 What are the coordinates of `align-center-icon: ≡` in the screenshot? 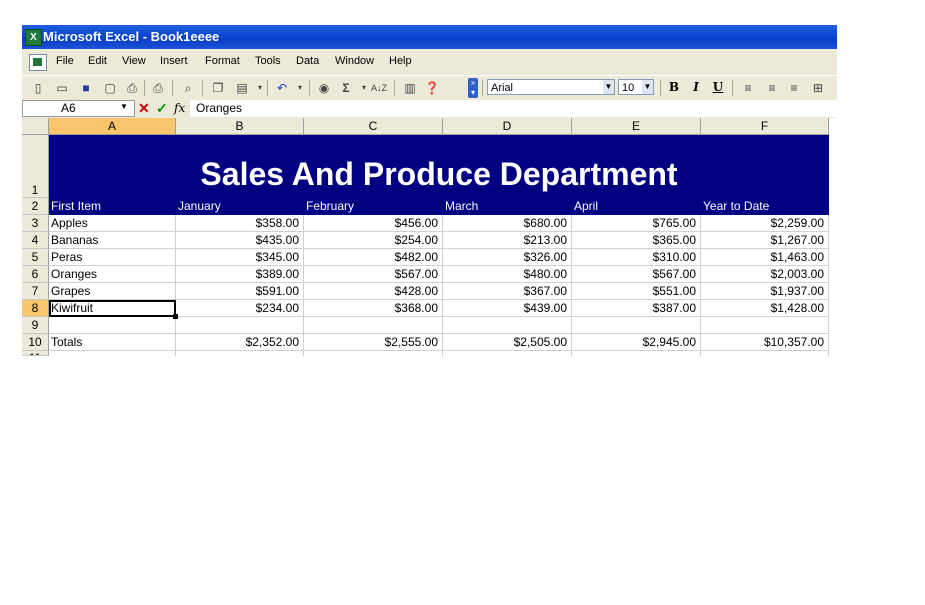 It's located at (772, 88).